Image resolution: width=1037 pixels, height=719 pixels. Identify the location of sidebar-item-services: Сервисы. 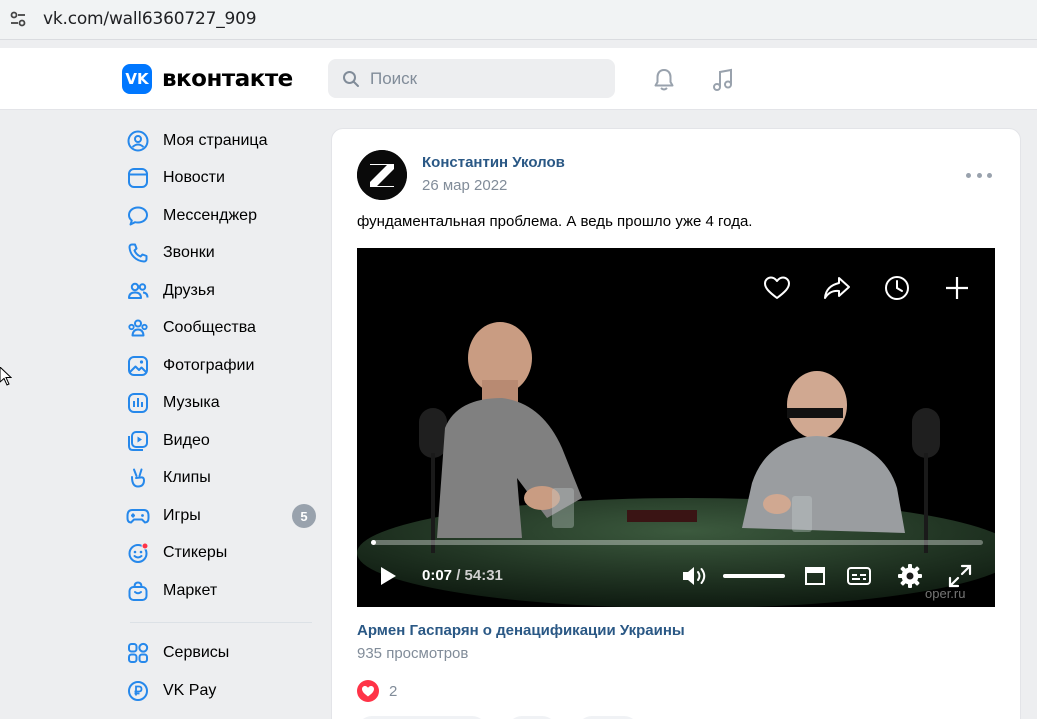
(221, 654).